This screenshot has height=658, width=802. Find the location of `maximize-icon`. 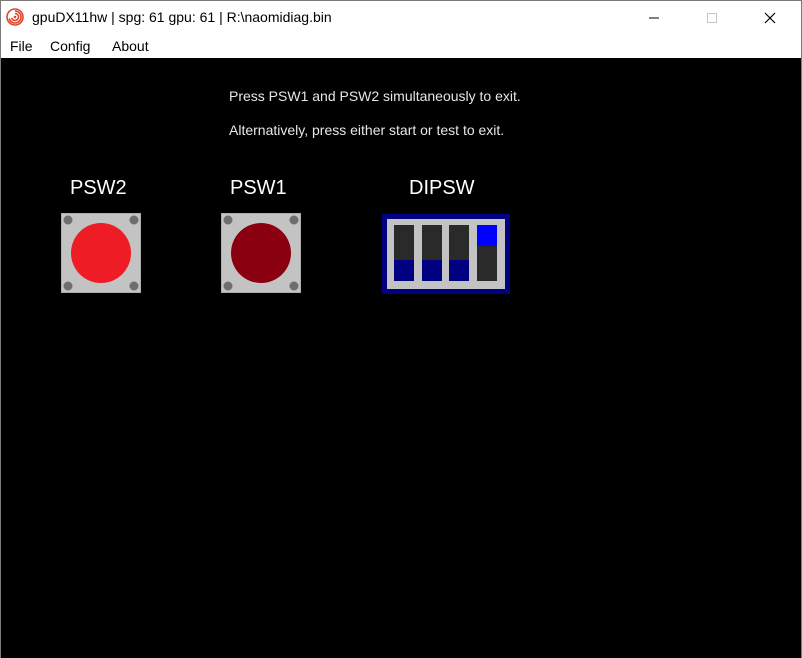

maximize-icon is located at coordinates (712, 17).